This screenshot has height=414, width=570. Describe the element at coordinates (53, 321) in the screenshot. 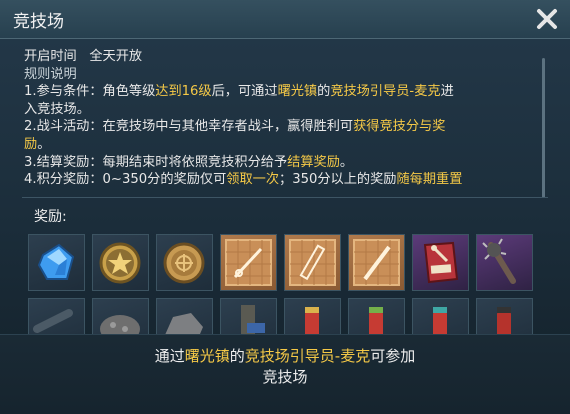

I see `pipe-icon` at that location.